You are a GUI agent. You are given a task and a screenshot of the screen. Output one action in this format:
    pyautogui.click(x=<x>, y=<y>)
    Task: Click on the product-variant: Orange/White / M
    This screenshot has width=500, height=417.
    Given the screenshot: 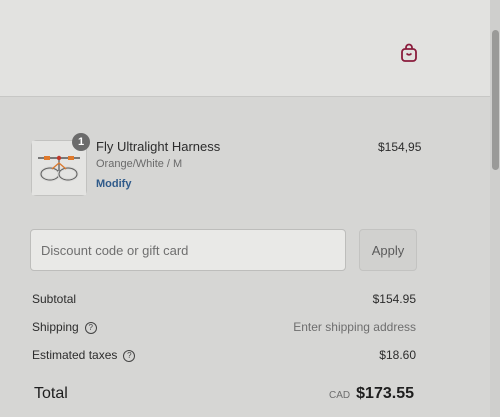 What is the action you would take?
    pyautogui.click(x=139, y=164)
    